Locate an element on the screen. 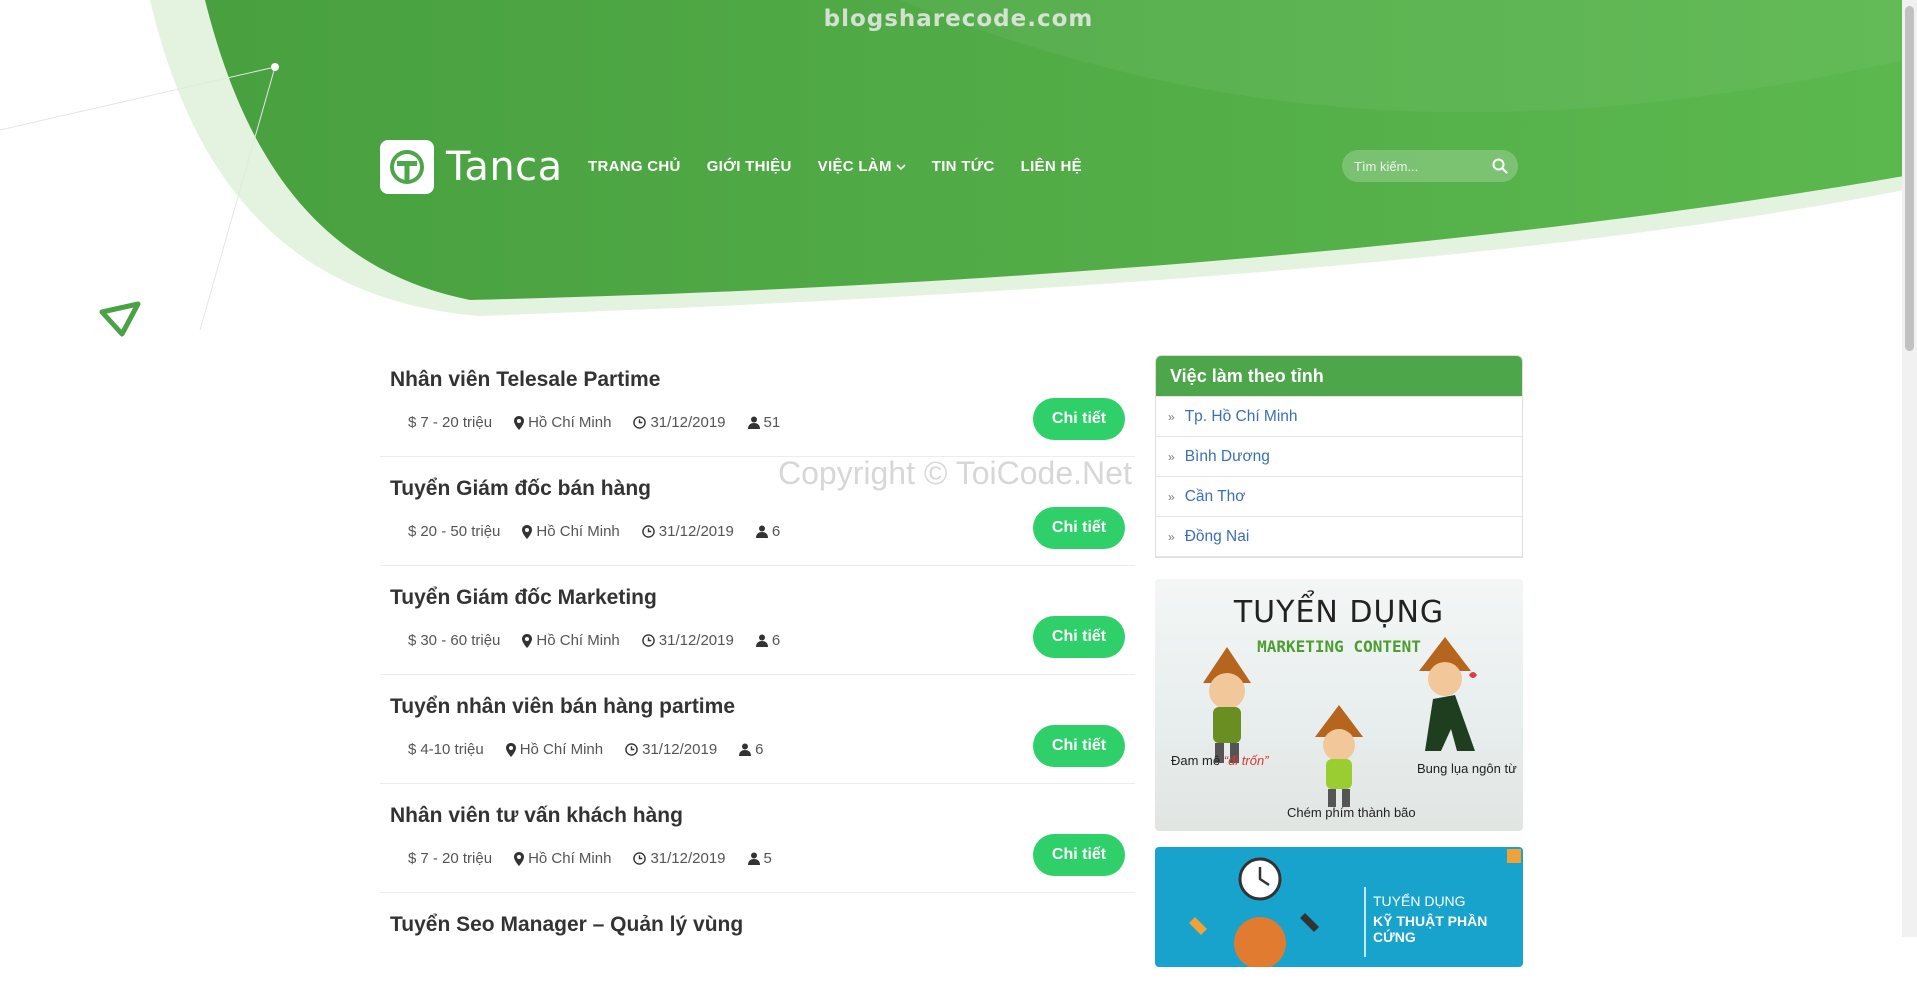 The width and height of the screenshot is (1917, 1001). search-icon is located at coordinates (1500, 166).